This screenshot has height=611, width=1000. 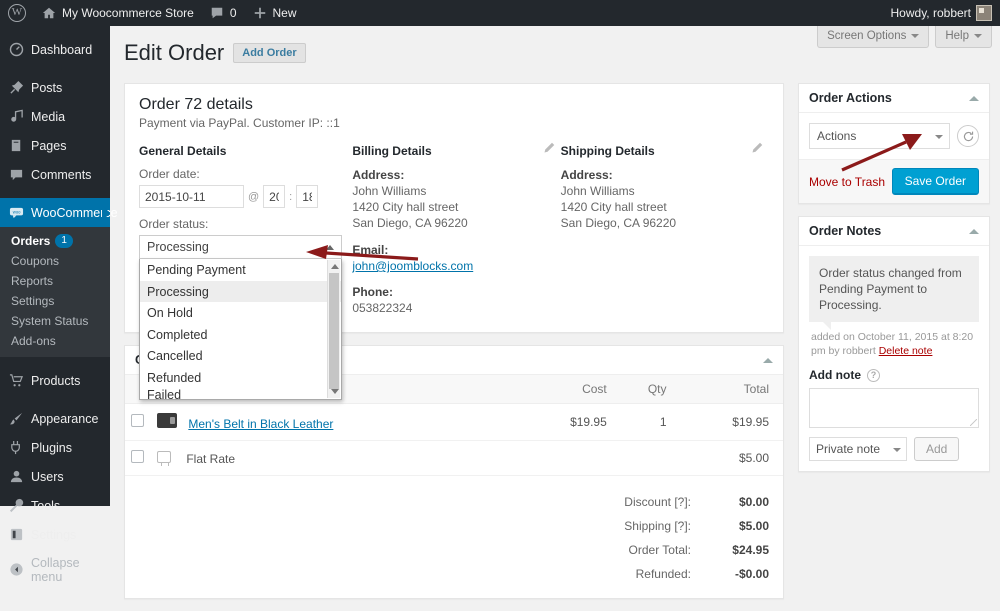 I want to click on site-name-menu: My Woocommerce Store, so click(x=118, y=13).